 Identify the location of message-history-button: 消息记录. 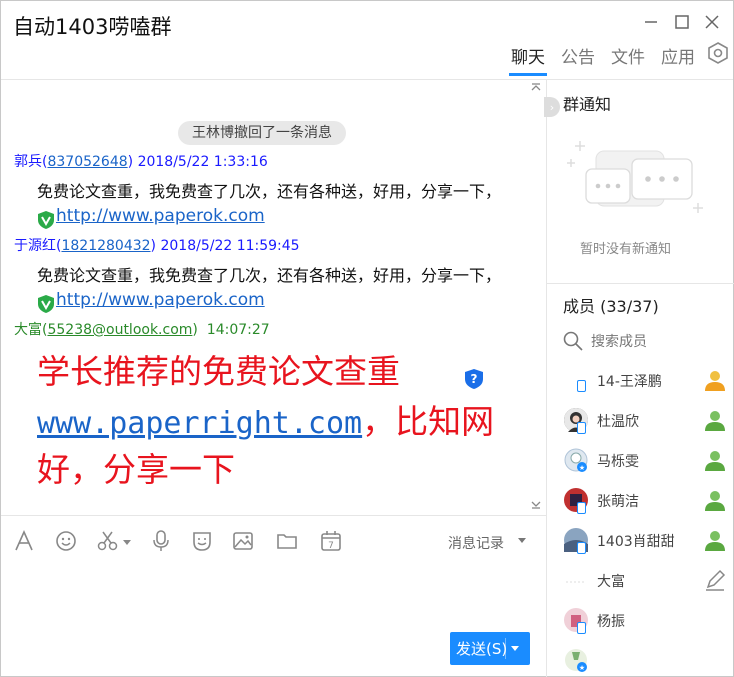
(476, 543).